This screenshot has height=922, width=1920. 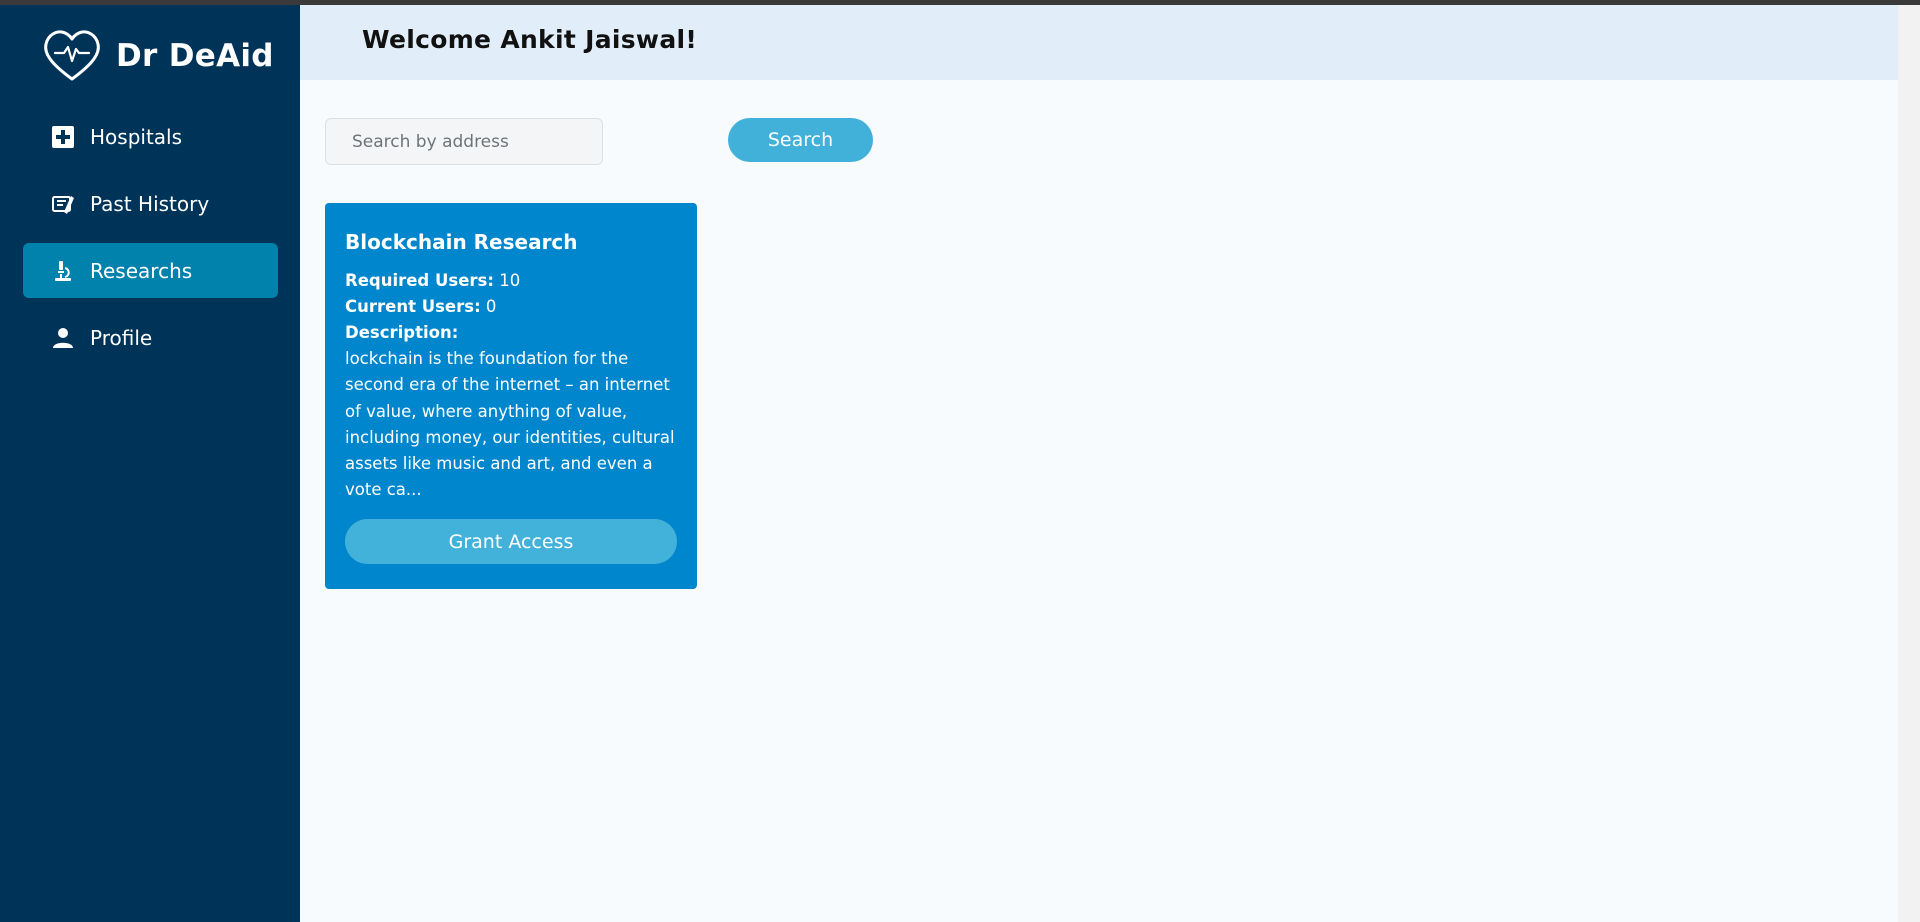 What do you see at coordinates (1909, 463) in the screenshot?
I see `scrollbar` at bounding box center [1909, 463].